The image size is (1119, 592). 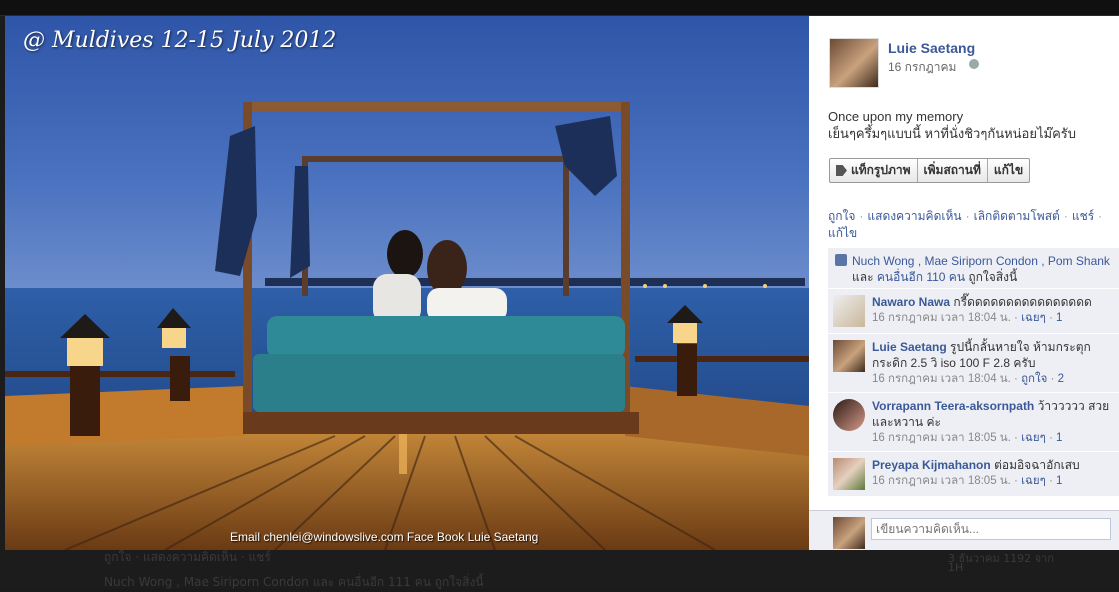 What do you see at coordinates (863, 277) in the screenshot?
I see `likes-and: และ` at bounding box center [863, 277].